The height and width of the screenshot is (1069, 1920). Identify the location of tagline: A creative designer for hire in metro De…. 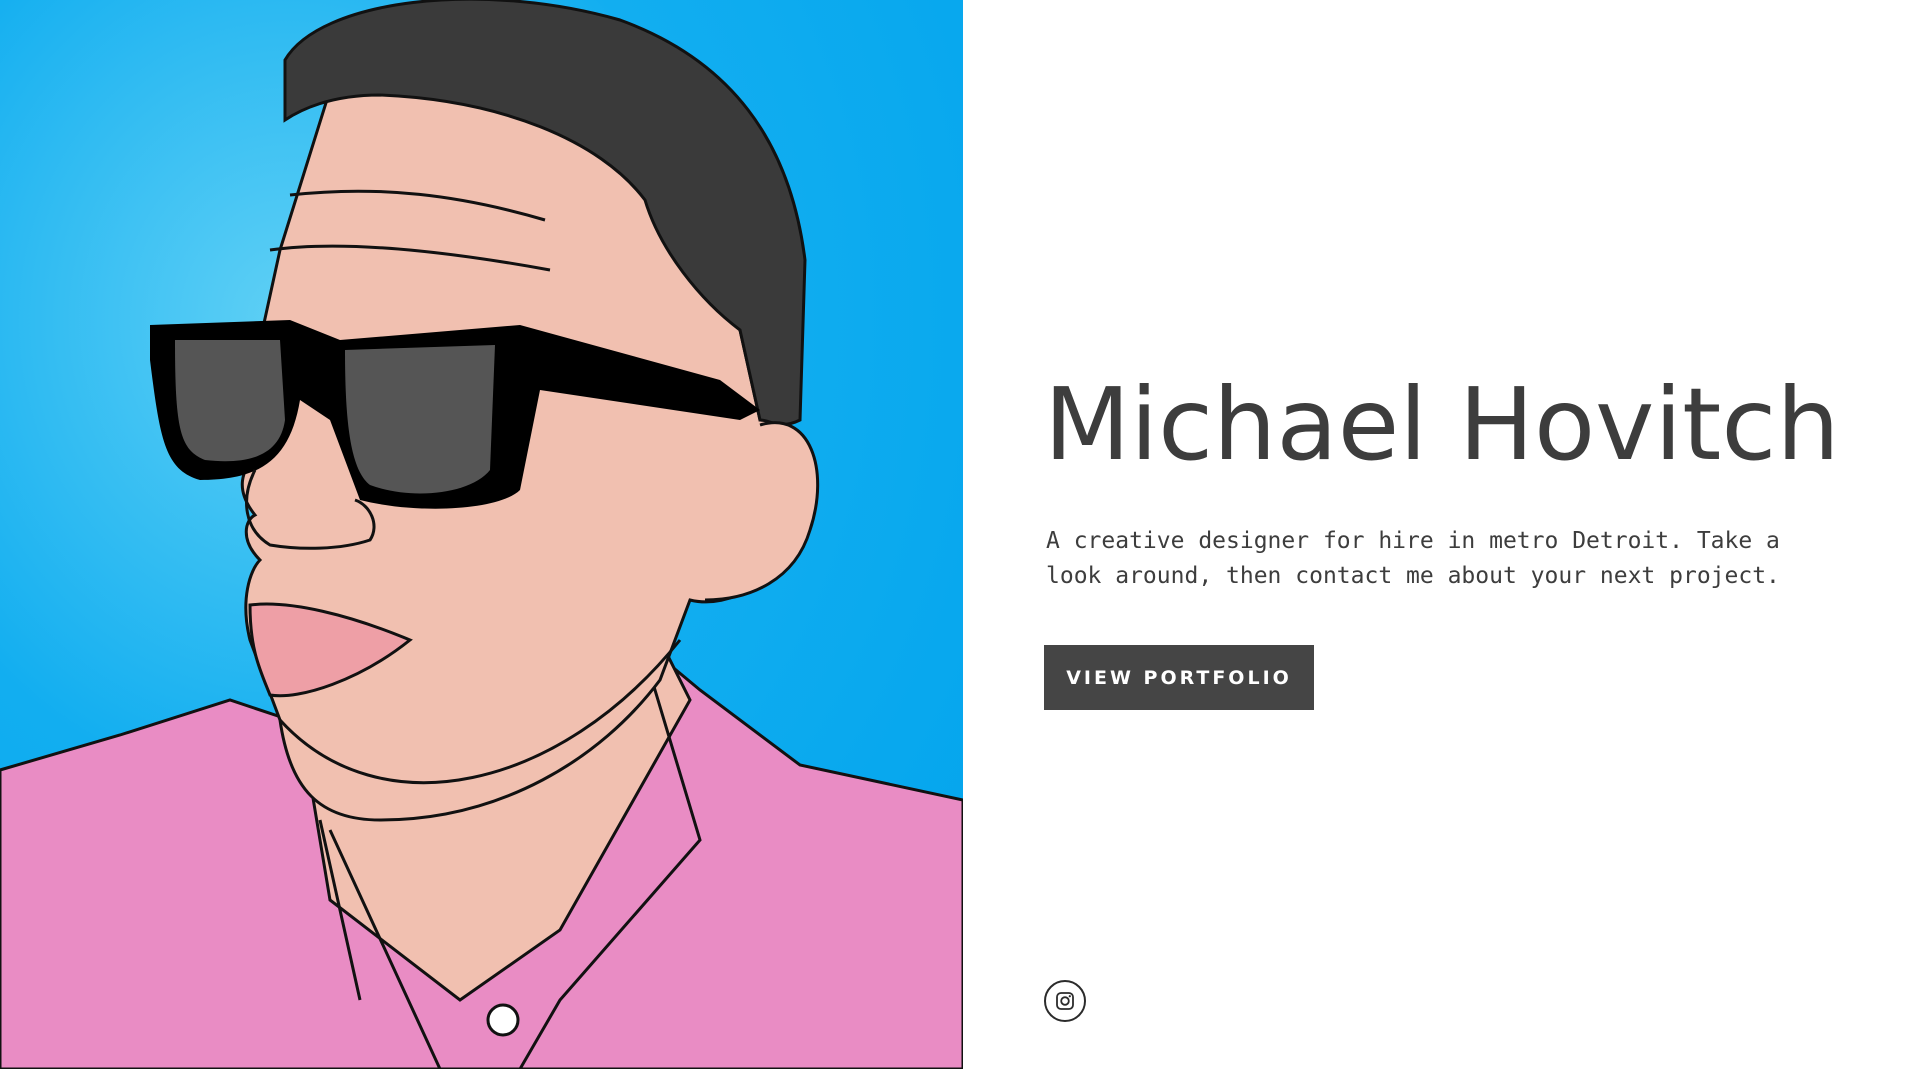
(1413, 558).